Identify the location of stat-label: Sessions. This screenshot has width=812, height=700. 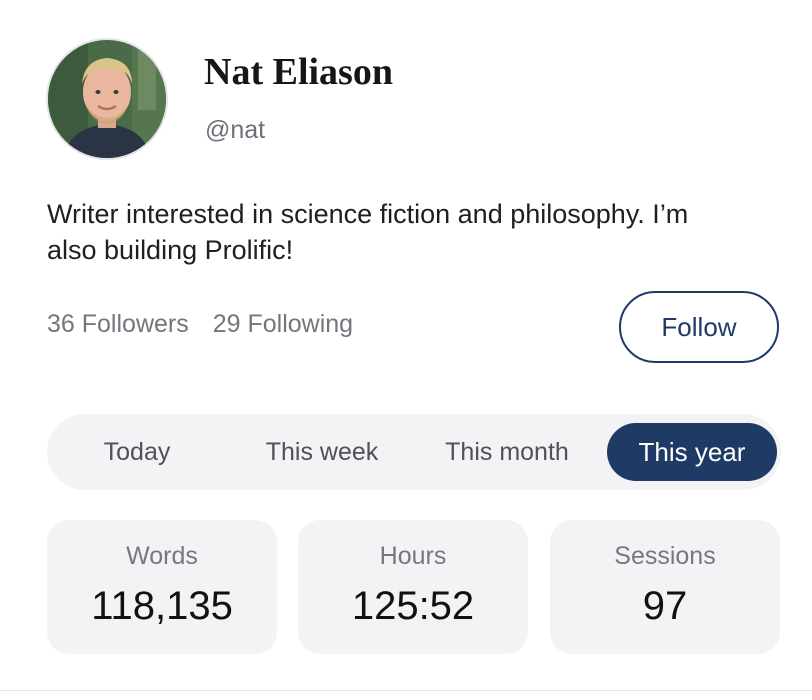
(665, 556).